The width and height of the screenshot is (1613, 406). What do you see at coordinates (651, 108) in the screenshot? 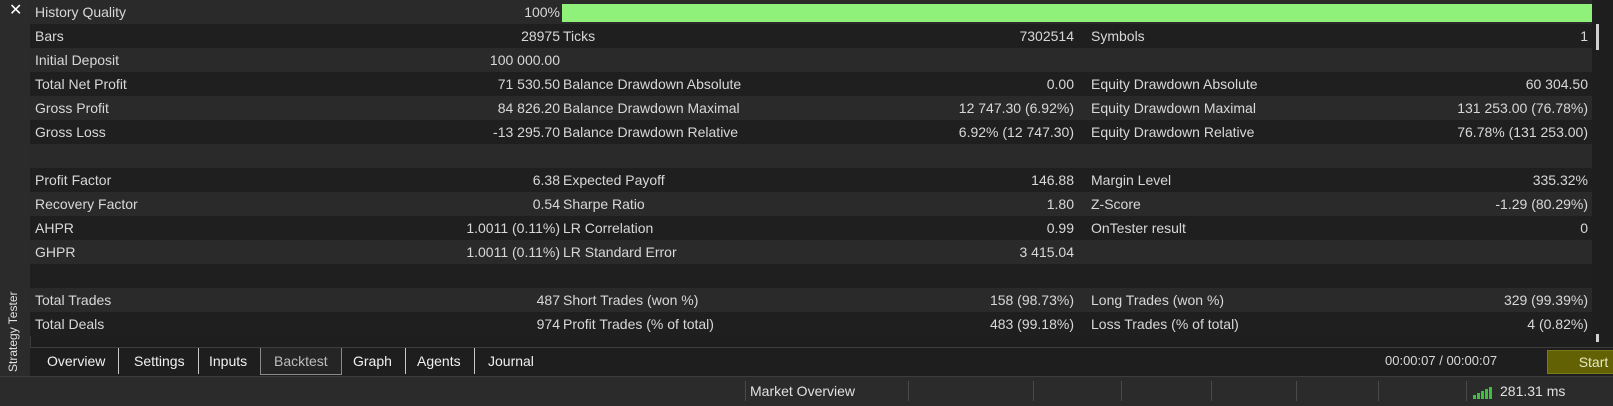
I see `metric-label: Balance Drawdown Maximal` at bounding box center [651, 108].